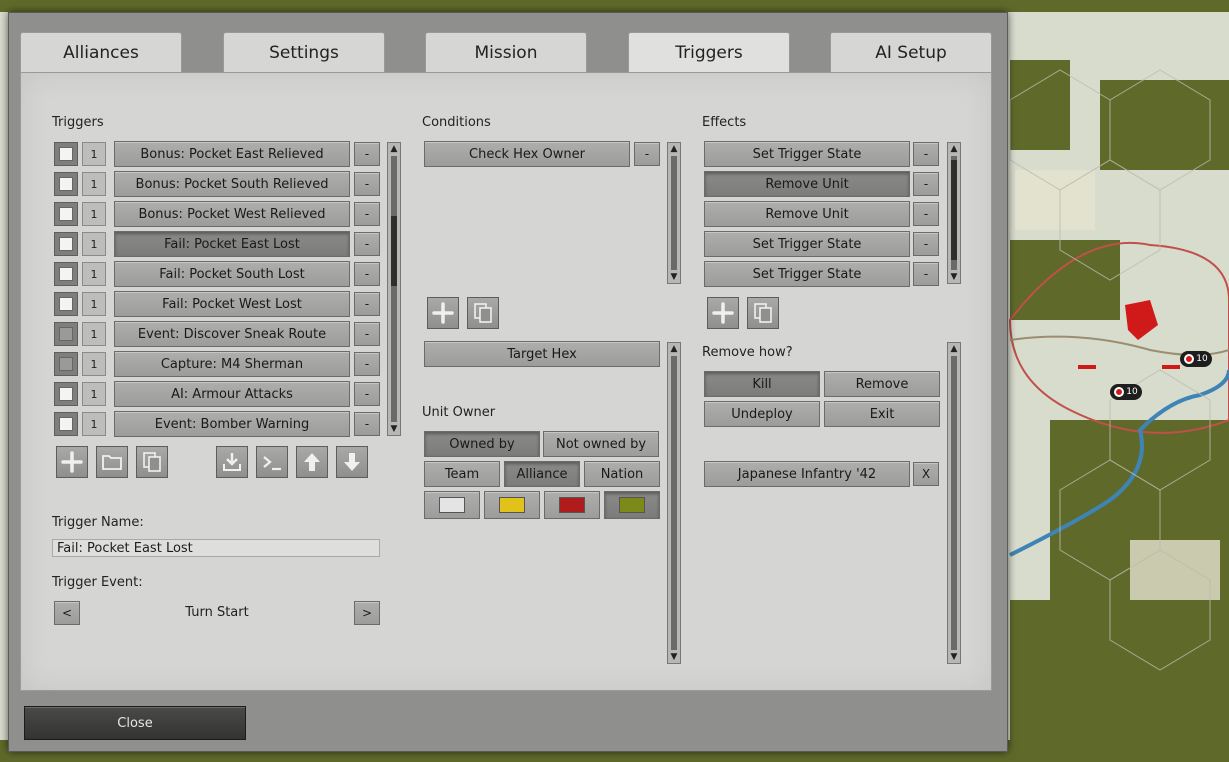 The image size is (1229, 762). I want to click on undeploy-option: Undeploy, so click(762, 414).